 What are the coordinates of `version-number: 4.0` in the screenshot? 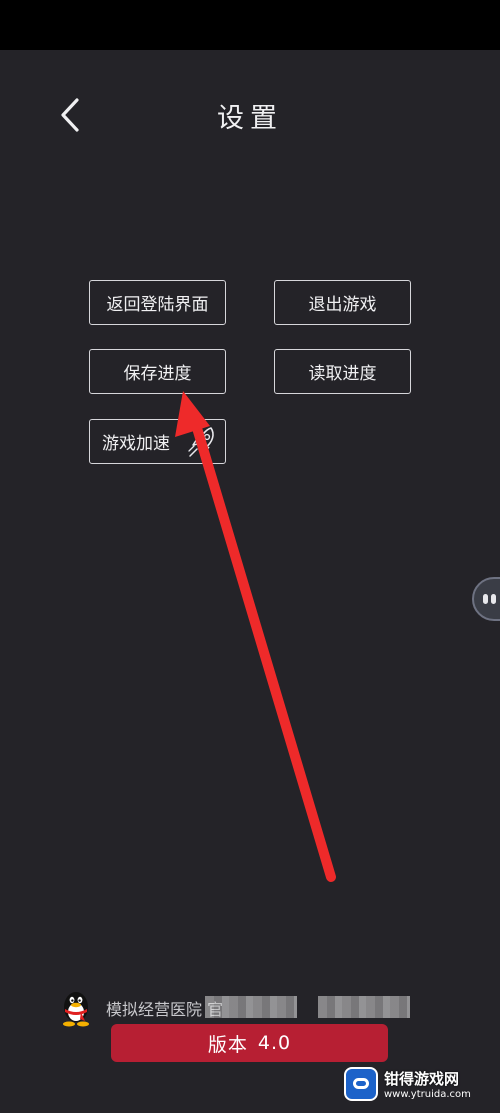 It's located at (274, 1043).